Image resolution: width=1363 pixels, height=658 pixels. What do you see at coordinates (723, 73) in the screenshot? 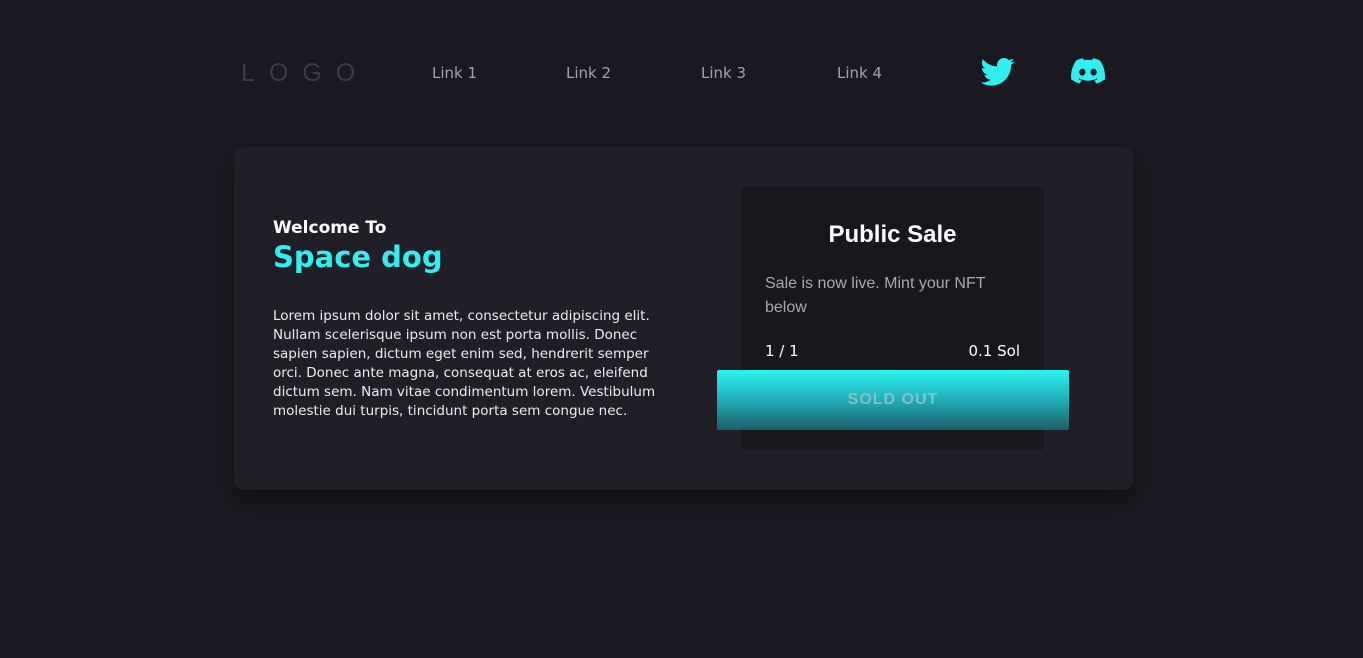
I see `nav-link-3: Link 3` at bounding box center [723, 73].